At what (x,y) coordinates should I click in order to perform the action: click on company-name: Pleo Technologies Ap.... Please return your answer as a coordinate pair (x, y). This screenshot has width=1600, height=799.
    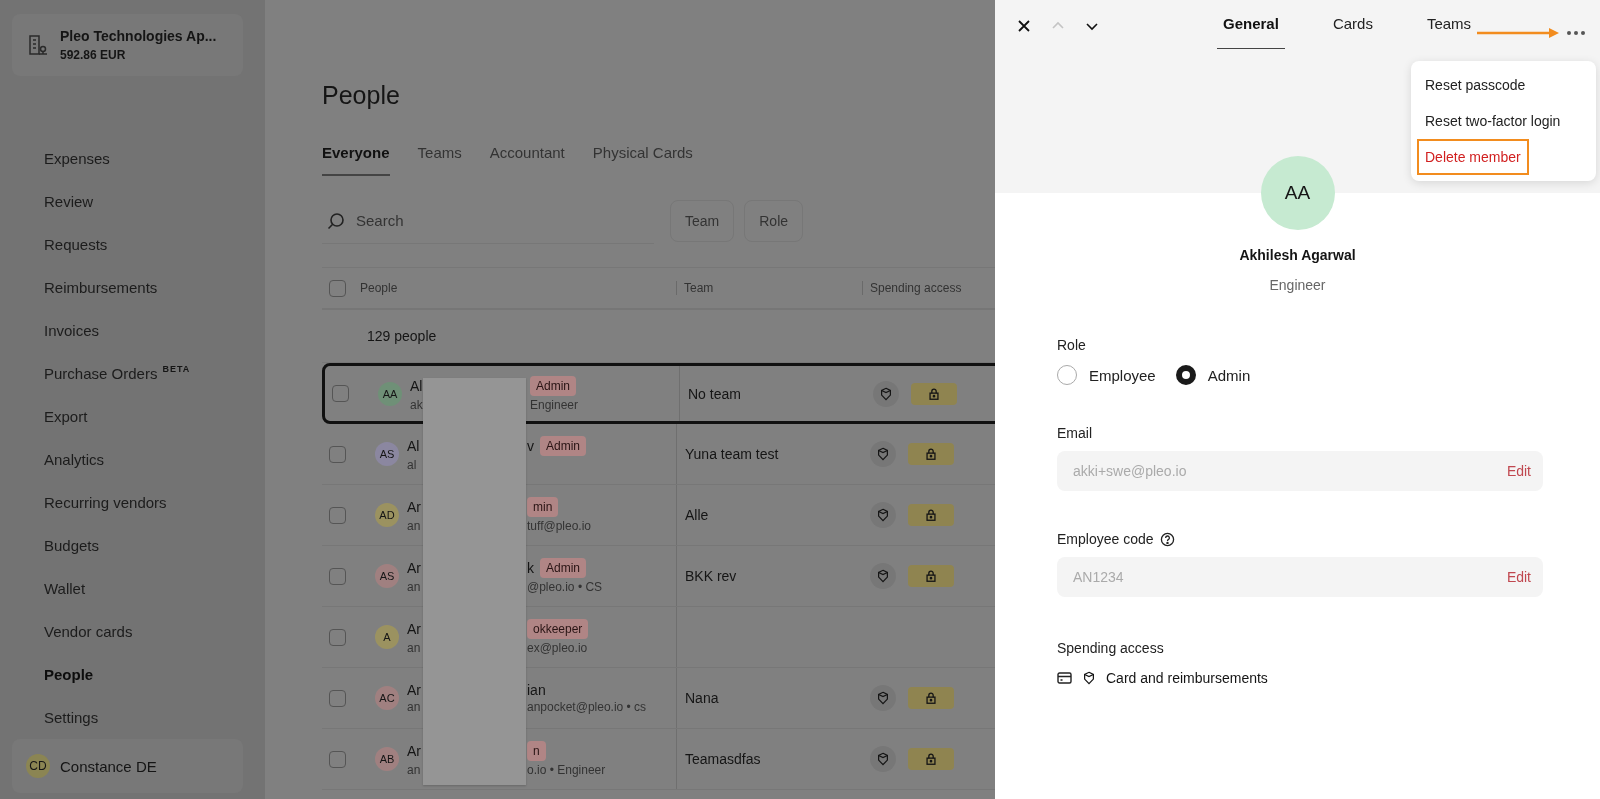
    Looking at the image, I should click on (138, 36).